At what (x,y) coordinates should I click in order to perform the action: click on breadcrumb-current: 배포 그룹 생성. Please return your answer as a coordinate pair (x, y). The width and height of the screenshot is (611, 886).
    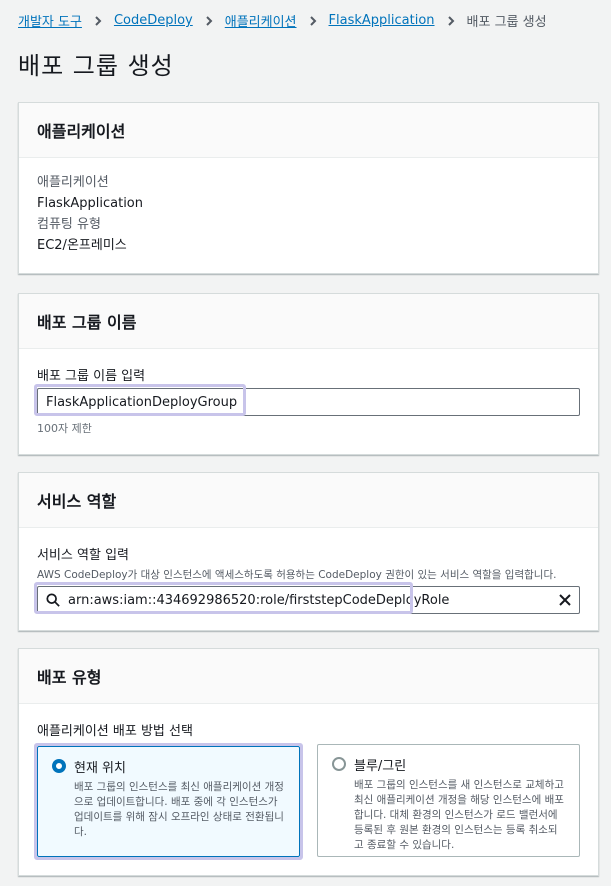
    Looking at the image, I should click on (506, 22).